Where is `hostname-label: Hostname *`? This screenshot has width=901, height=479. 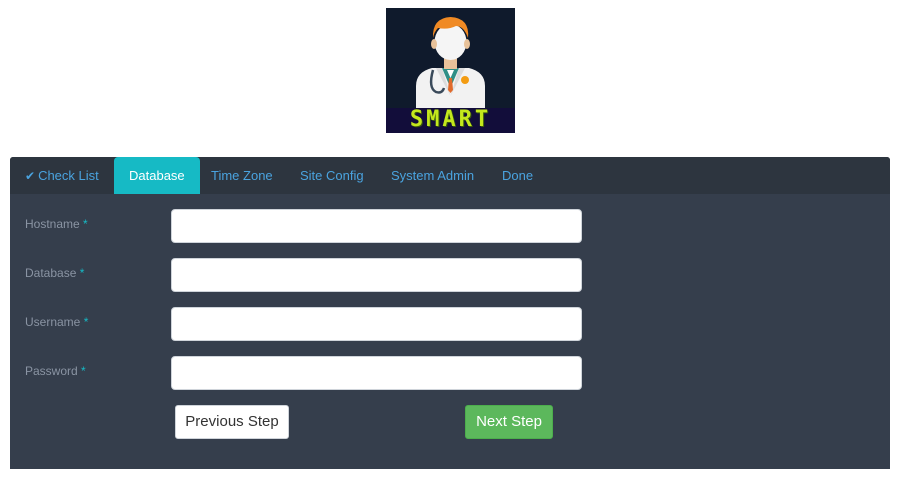 hostname-label: Hostname * is located at coordinates (56, 224).